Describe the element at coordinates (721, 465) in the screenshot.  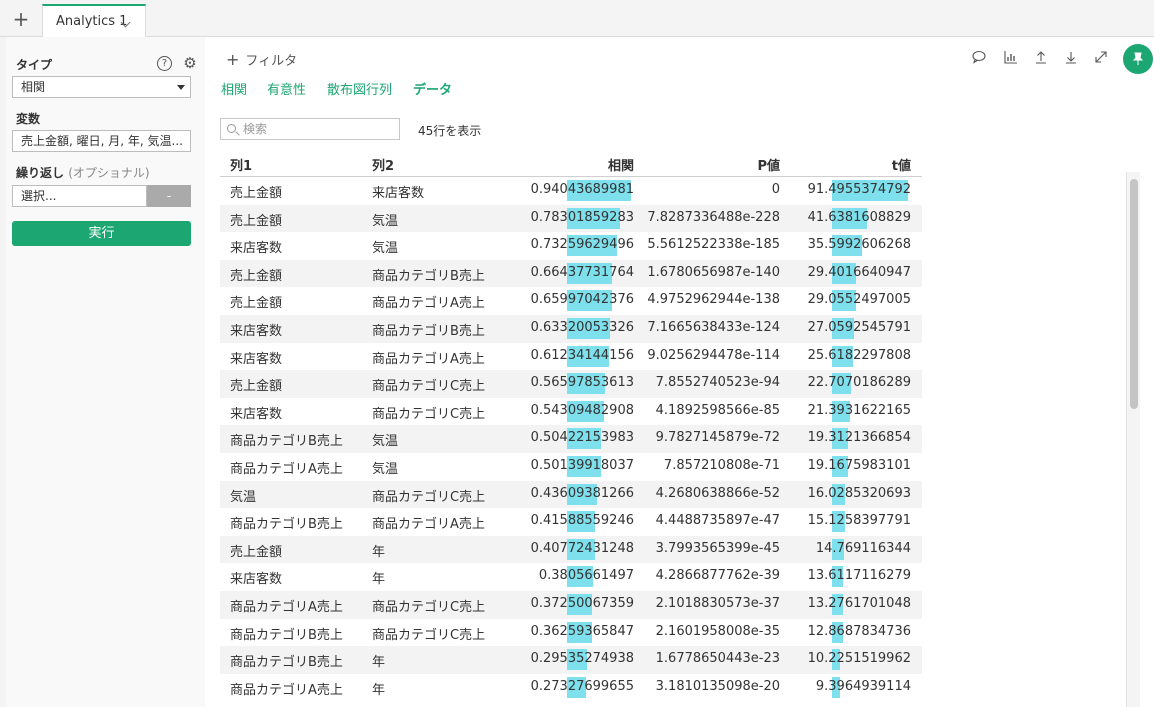
I see `cell-pvalue: 7.857210808e-71` at that location.